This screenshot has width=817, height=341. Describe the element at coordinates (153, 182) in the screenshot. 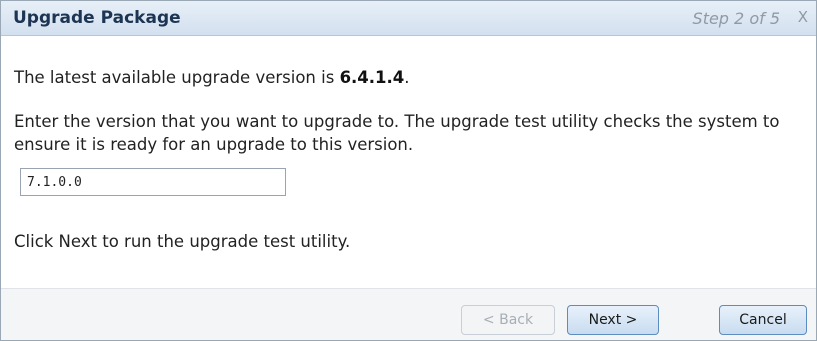

I see `version-input` at that location.